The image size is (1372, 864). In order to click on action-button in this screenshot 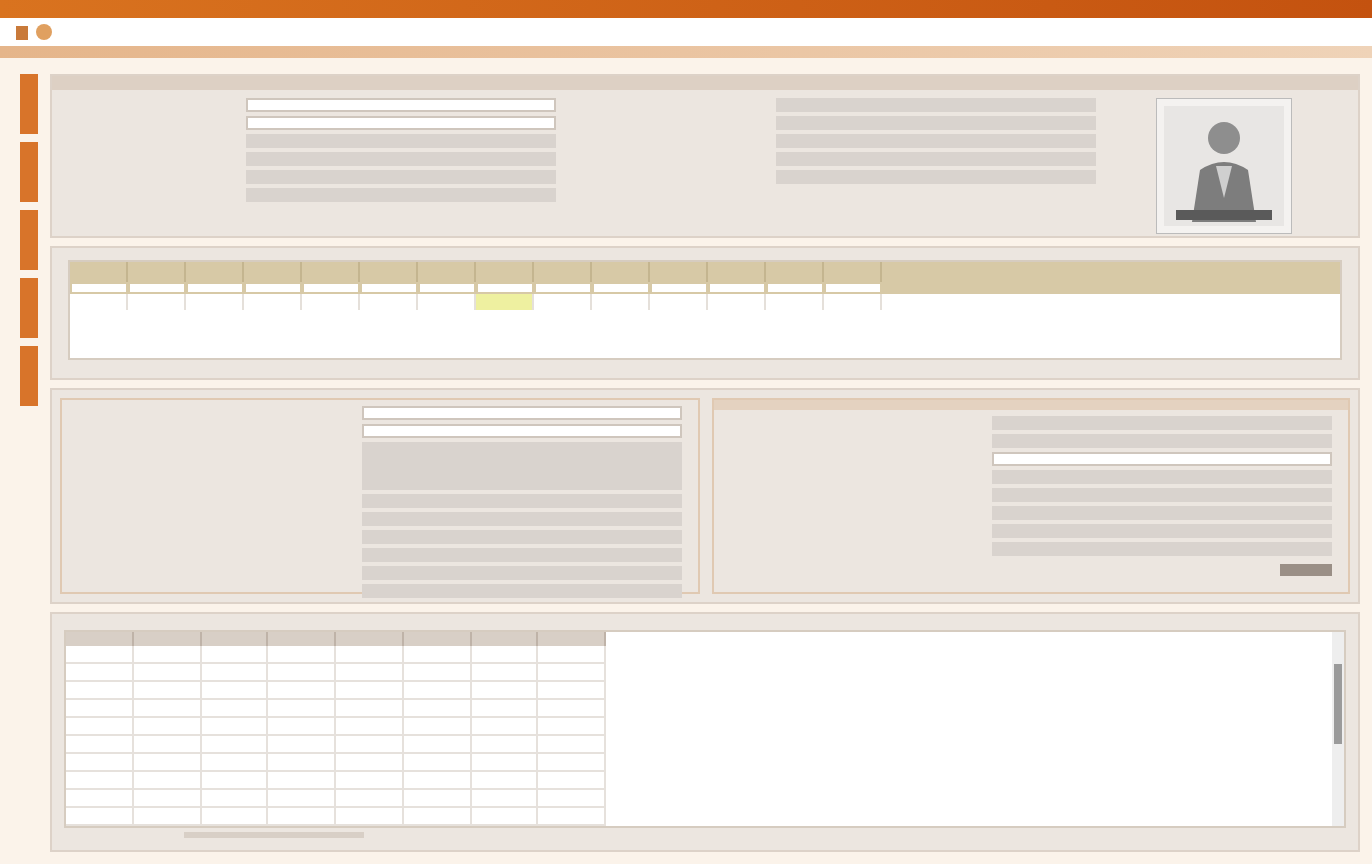, I will do `click(1306, 570)`.